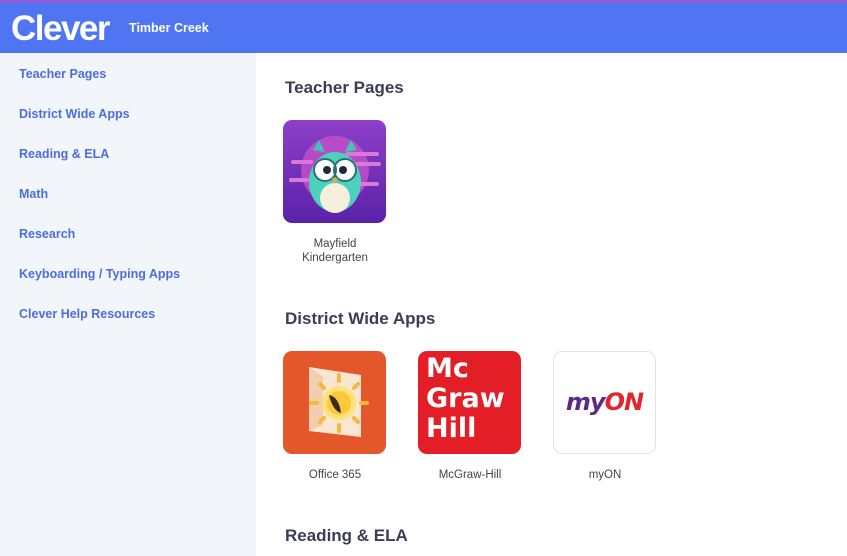 The height and width of the screenshot is (556, 847). What do you see at coordinates (465, 398) in the screenshot?
I see `mcgraw-line-2: Graw` at bounding box center [465, 398].